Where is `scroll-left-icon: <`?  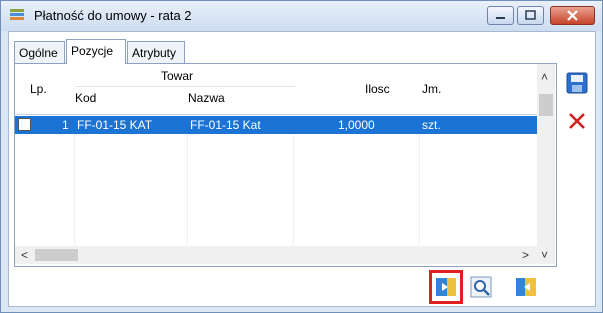
scroll-left-icon: < is located at coordinates (24, 255).